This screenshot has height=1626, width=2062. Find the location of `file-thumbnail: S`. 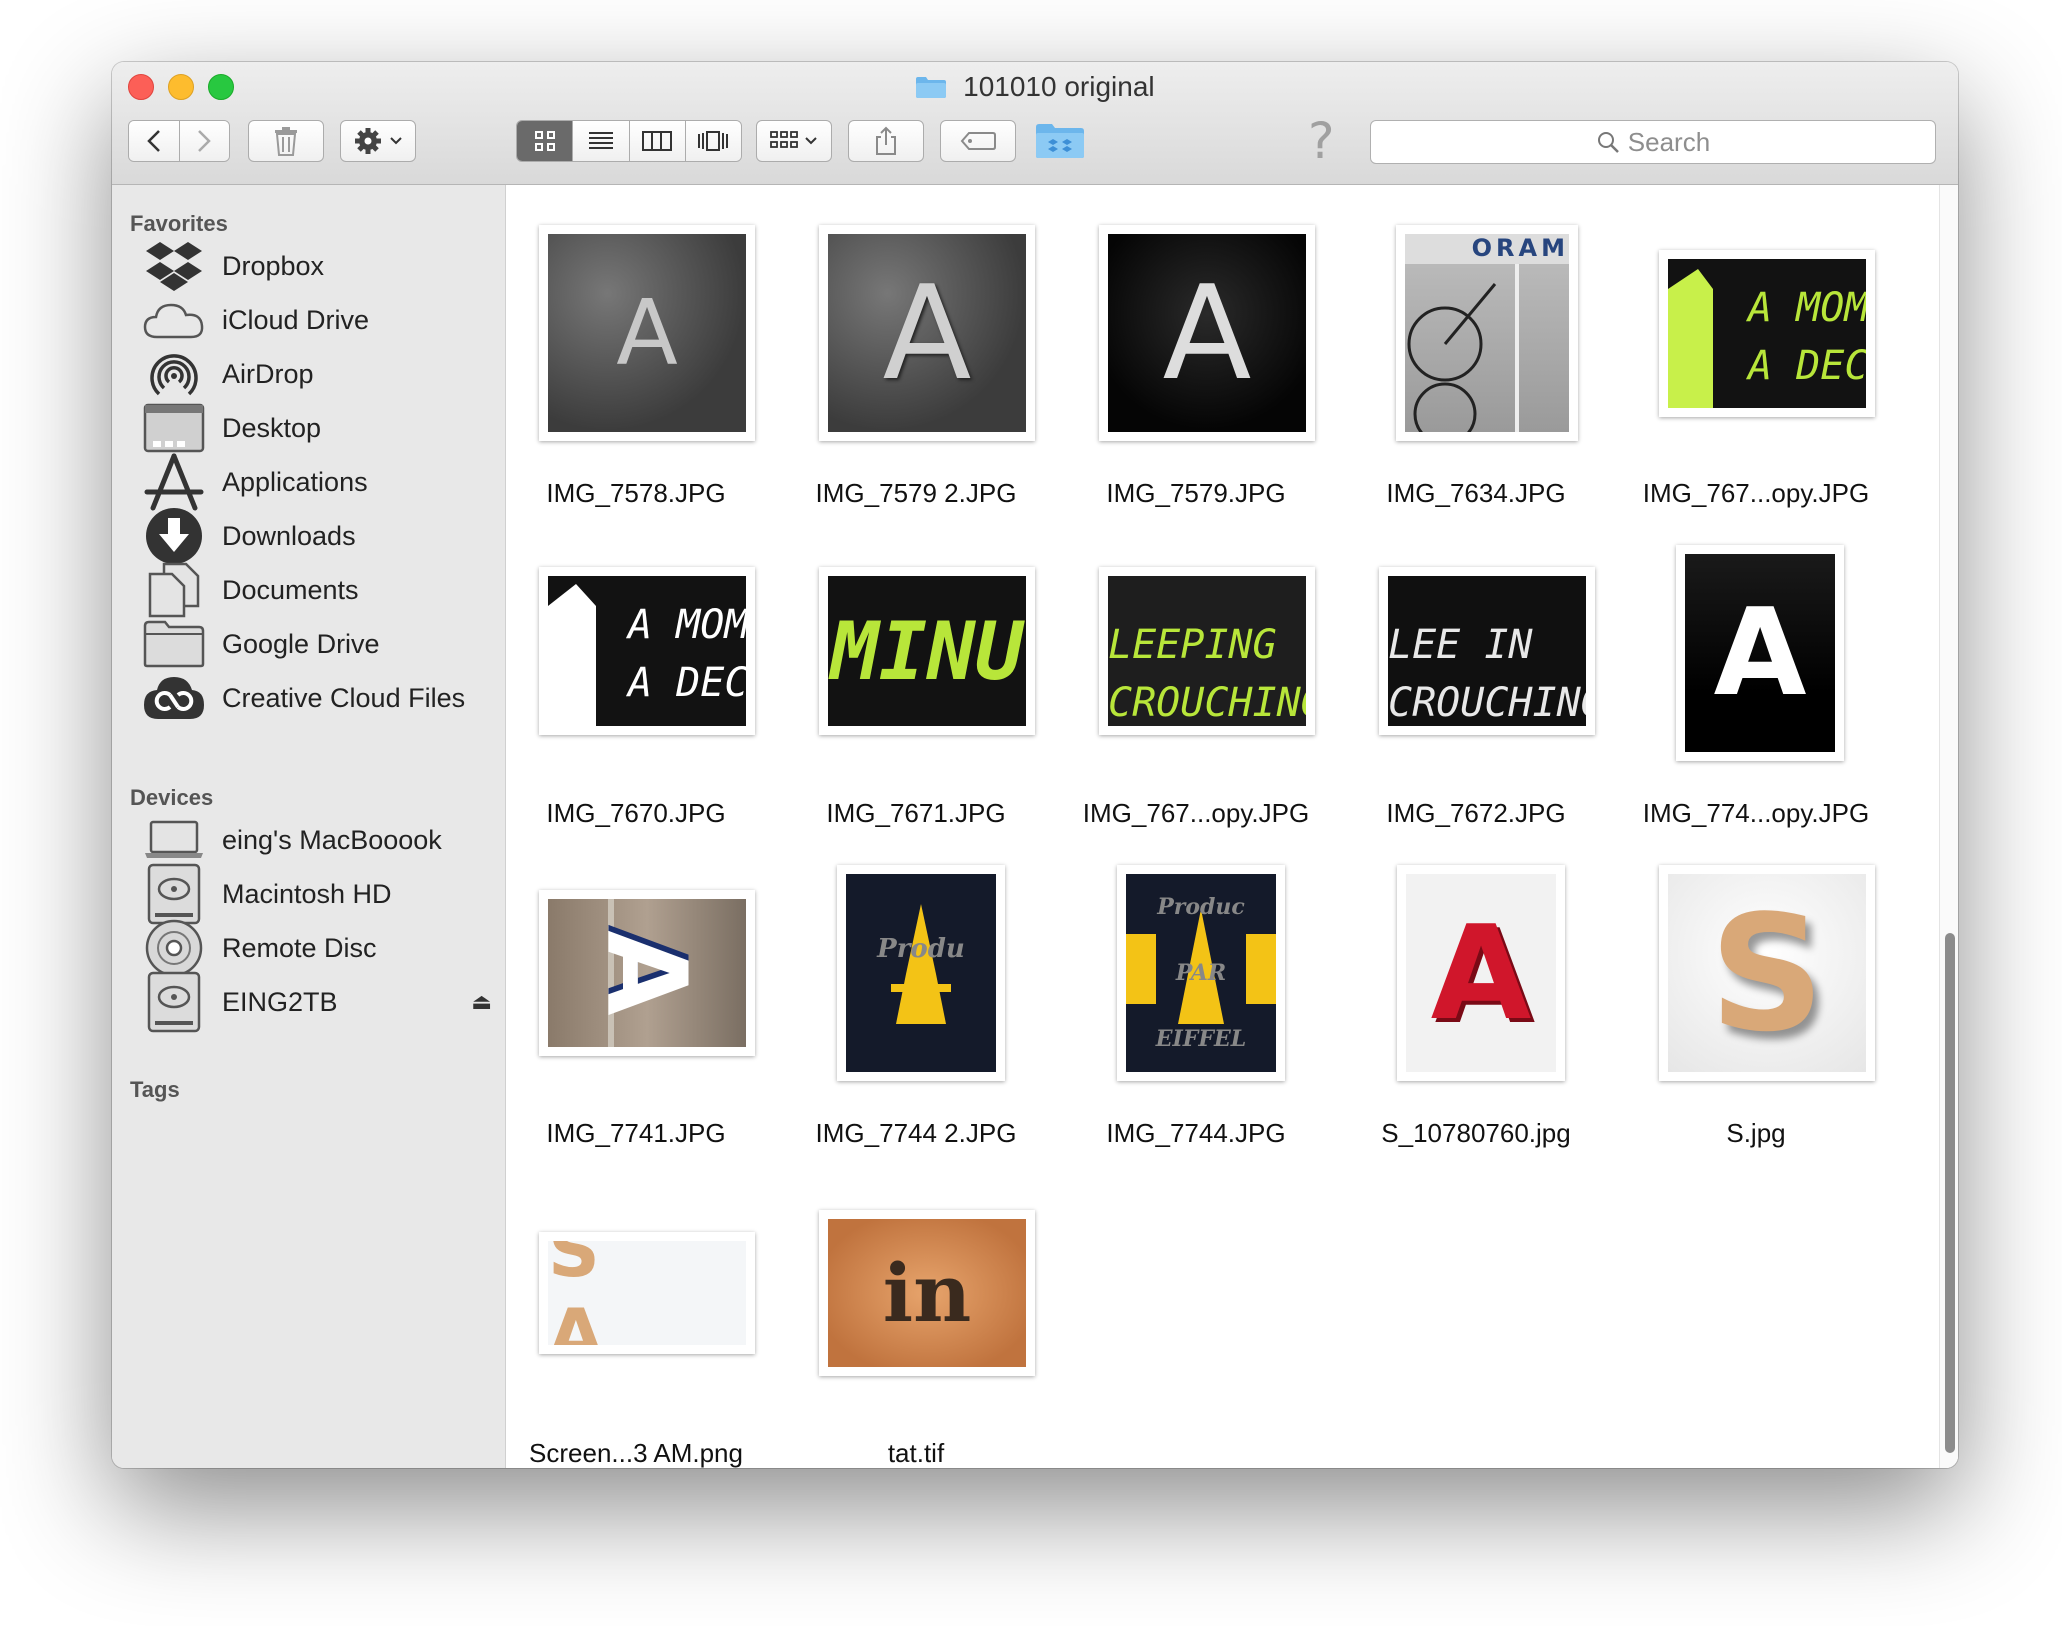

file-thumbnail: S is located at coordinates (1767, 973).